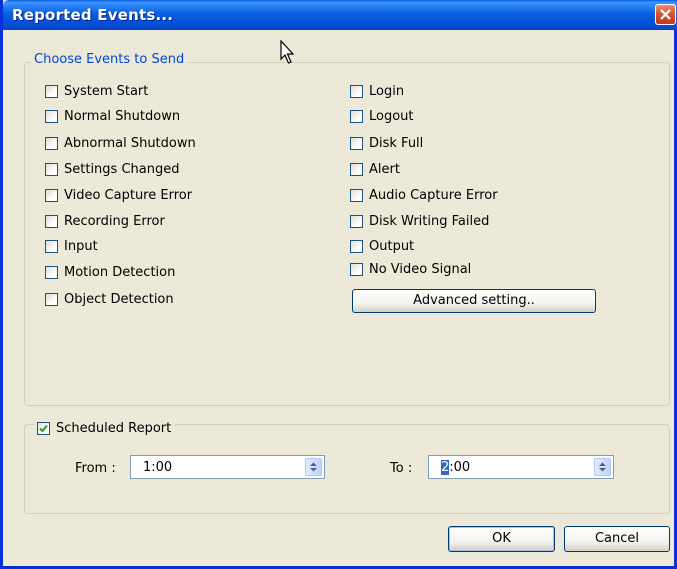  I want to click on event-checkbox-row: Input, so click(71, 246).